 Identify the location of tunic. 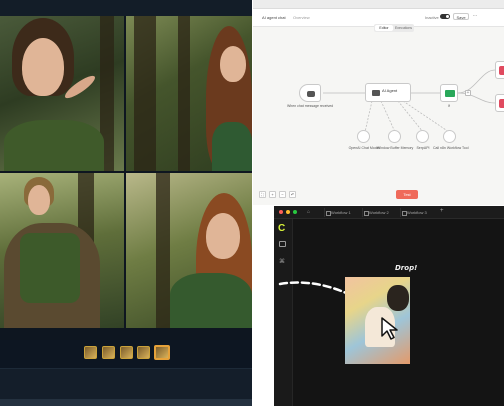
(50, 268).